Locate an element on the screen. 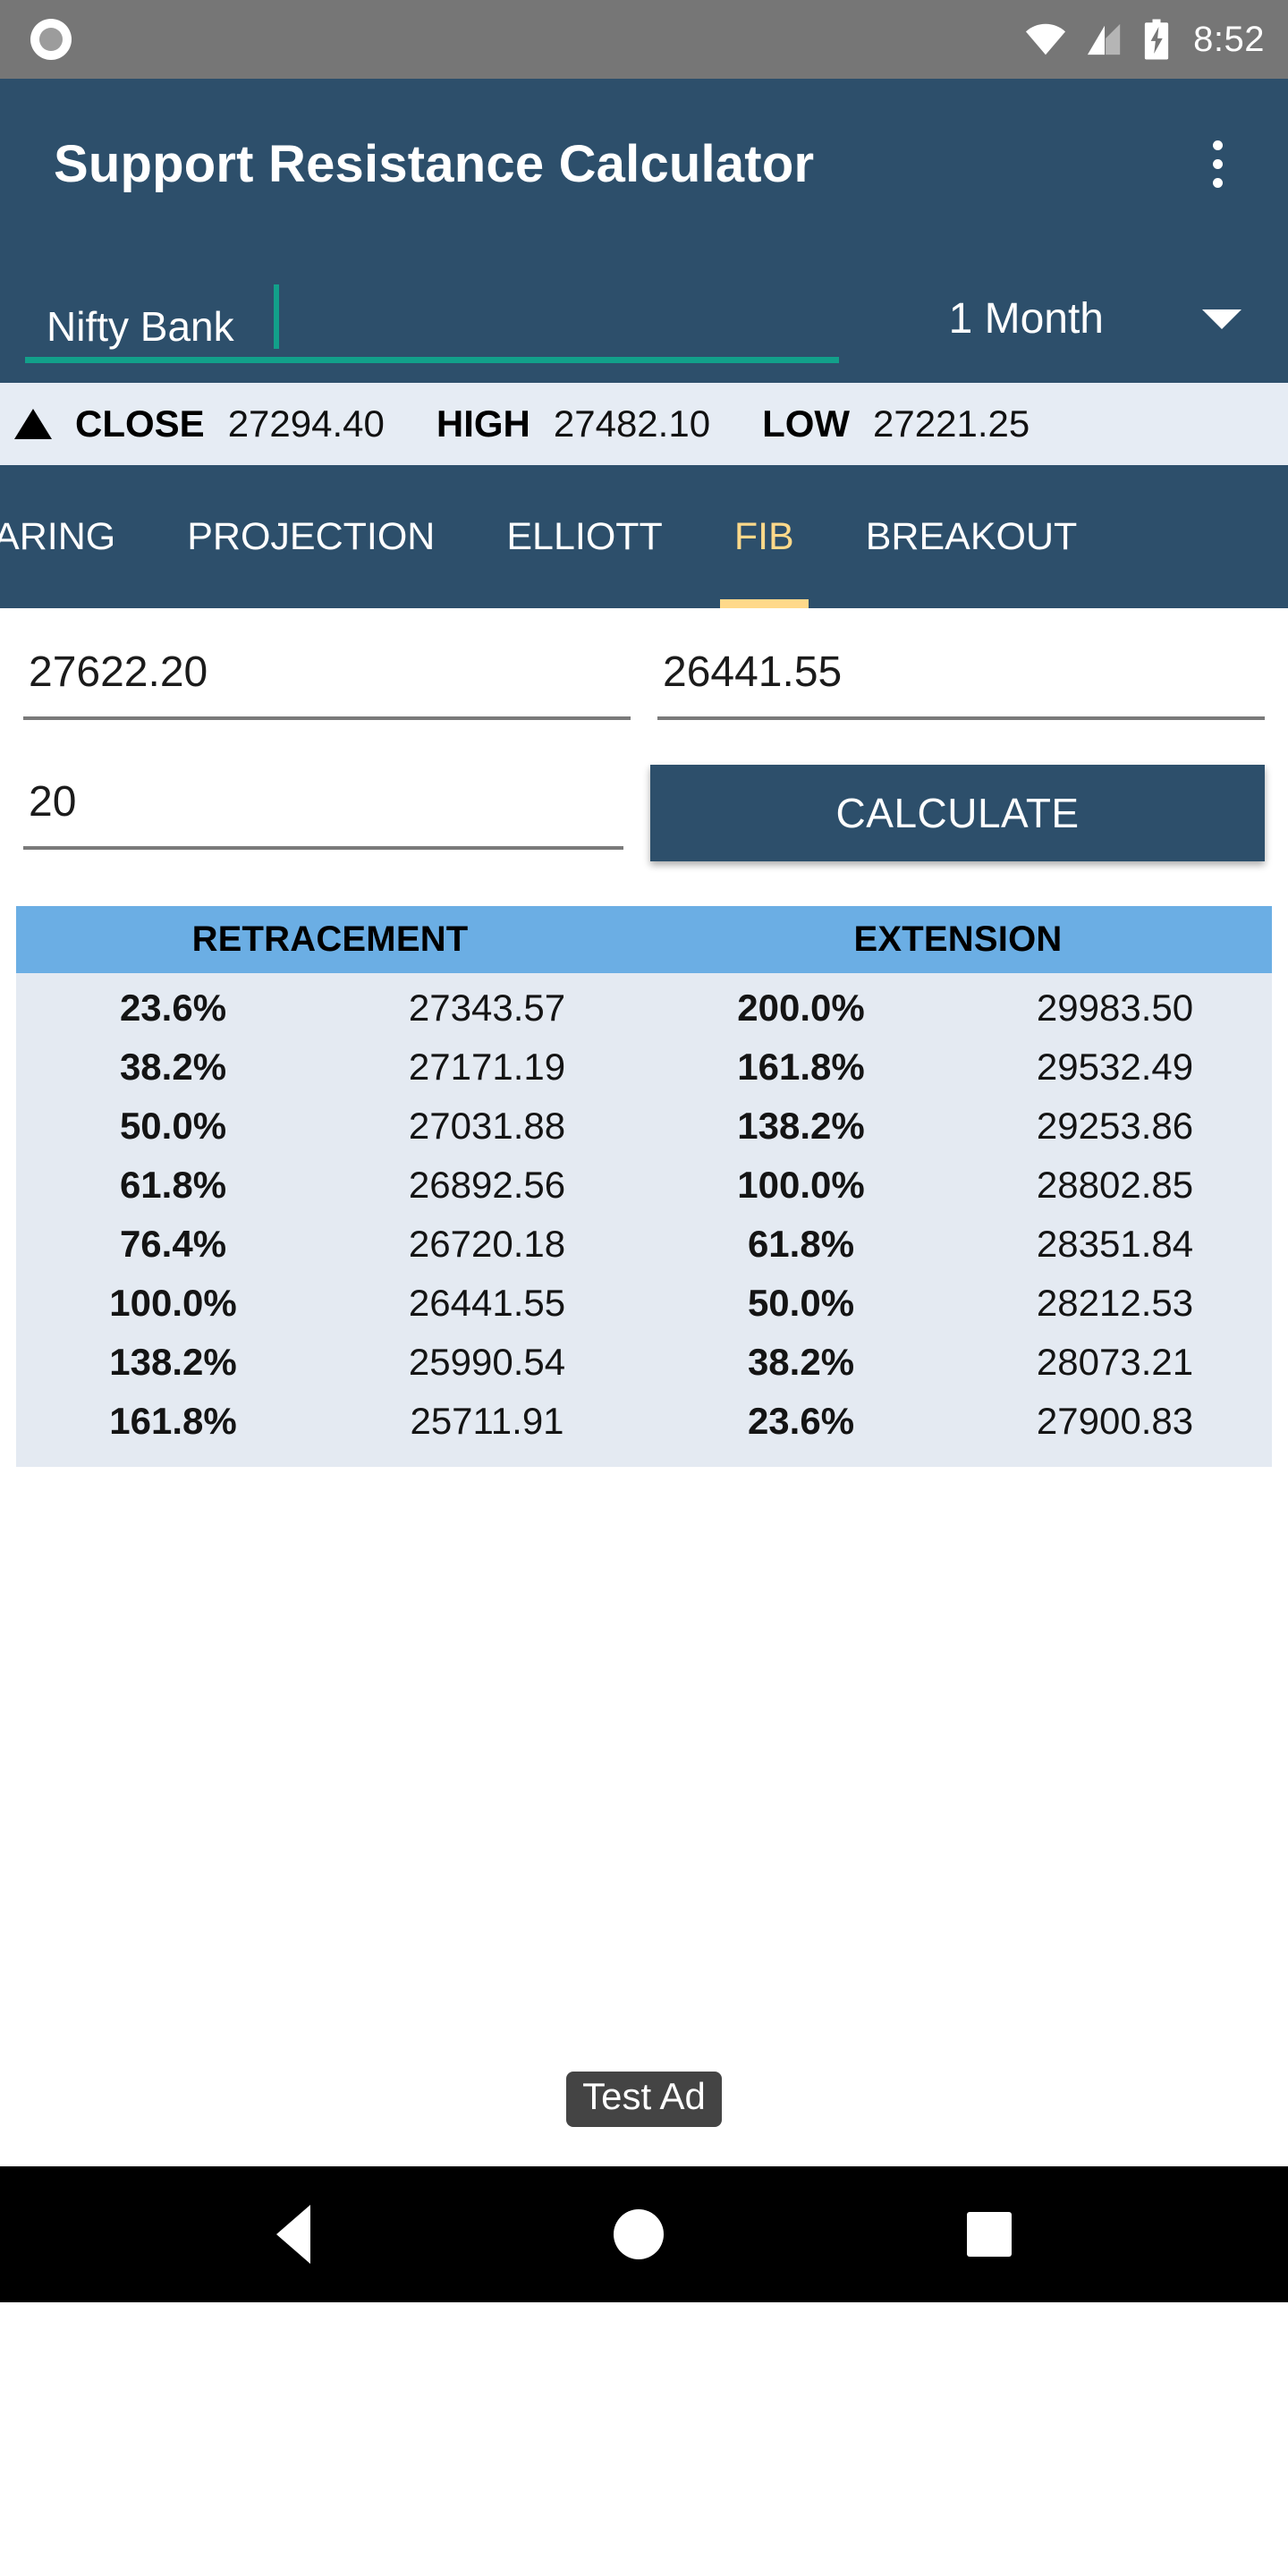 Image resolution: width=1288 pixels, height=2576 pixels. tab-bar: UARING PROJECTION ELLIOTT FIB BREAKOUT is located at coordinates (644, 536).